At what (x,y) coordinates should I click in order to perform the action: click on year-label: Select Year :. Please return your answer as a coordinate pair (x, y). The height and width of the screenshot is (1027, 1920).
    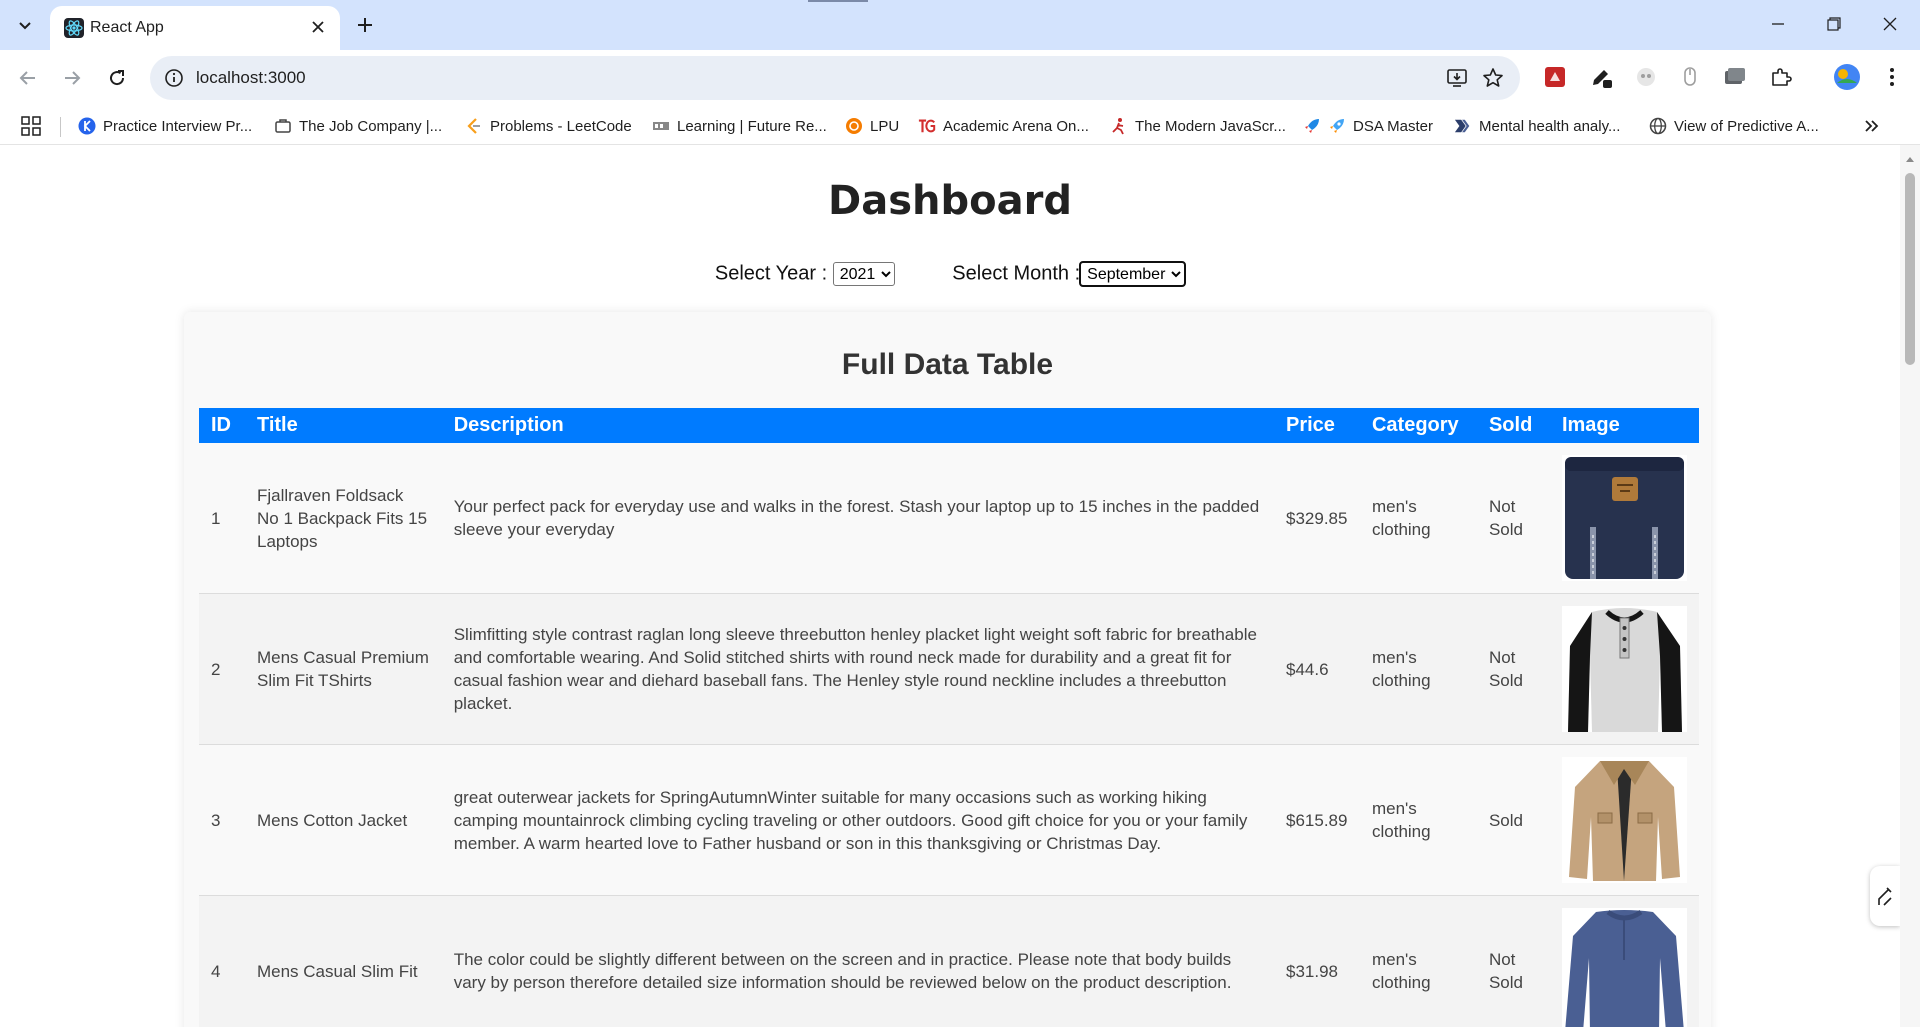
    Looking at the image, I should click on (771, 273).